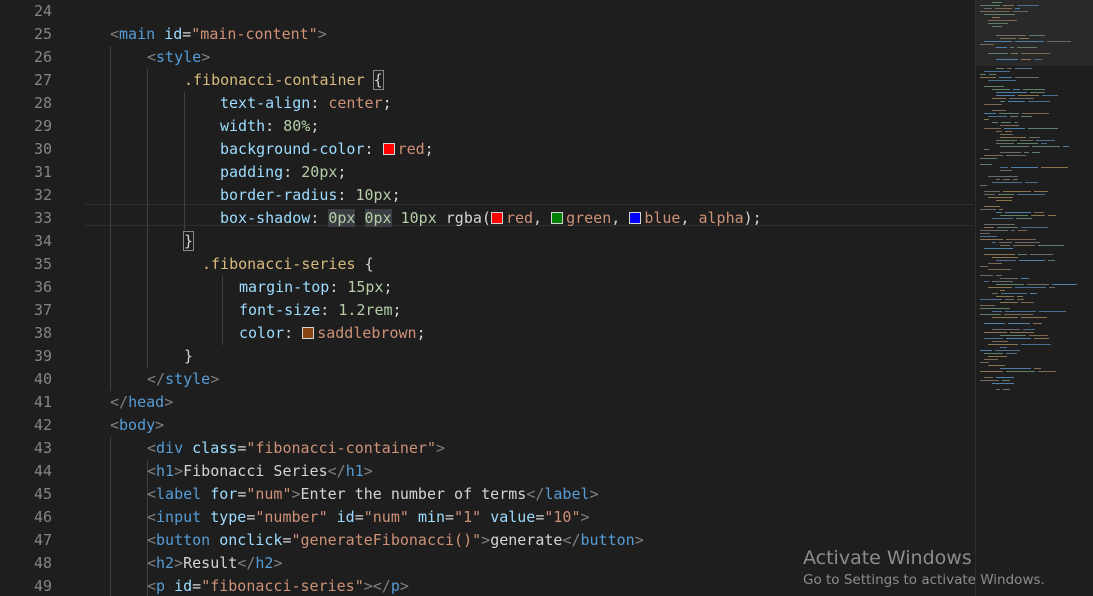 The height and width of the screenshot is (596, 1093). What do you see at coordinates (1034, 298) in the screenshot?
I see `minimap` at bounding box center [1034, 298].